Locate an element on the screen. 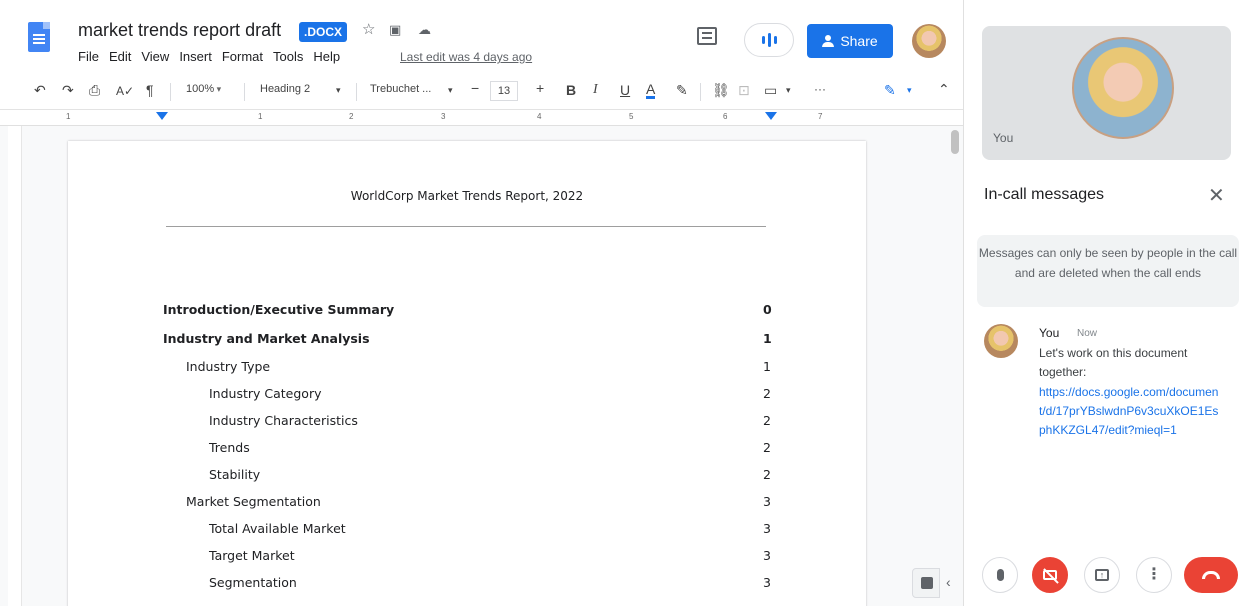 The width and height of the screenshot is (1244, 606). vertical-ruler is located at coordinates (15, 366).